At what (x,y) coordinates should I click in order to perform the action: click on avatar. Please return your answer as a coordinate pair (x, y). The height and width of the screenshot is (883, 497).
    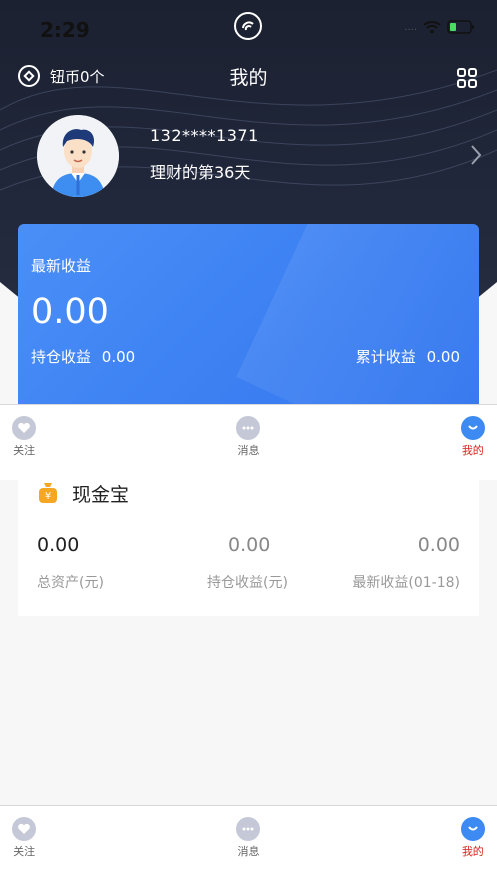
    Looking at the image, I should click on (78, 156).